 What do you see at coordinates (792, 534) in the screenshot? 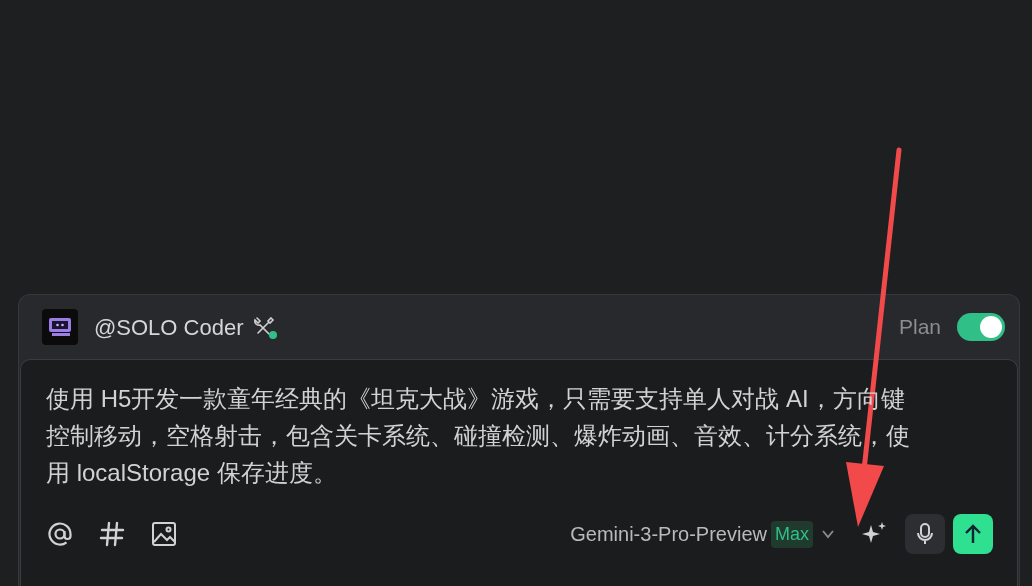
I see `max-badge: Max` at bounding box center [792, 534].